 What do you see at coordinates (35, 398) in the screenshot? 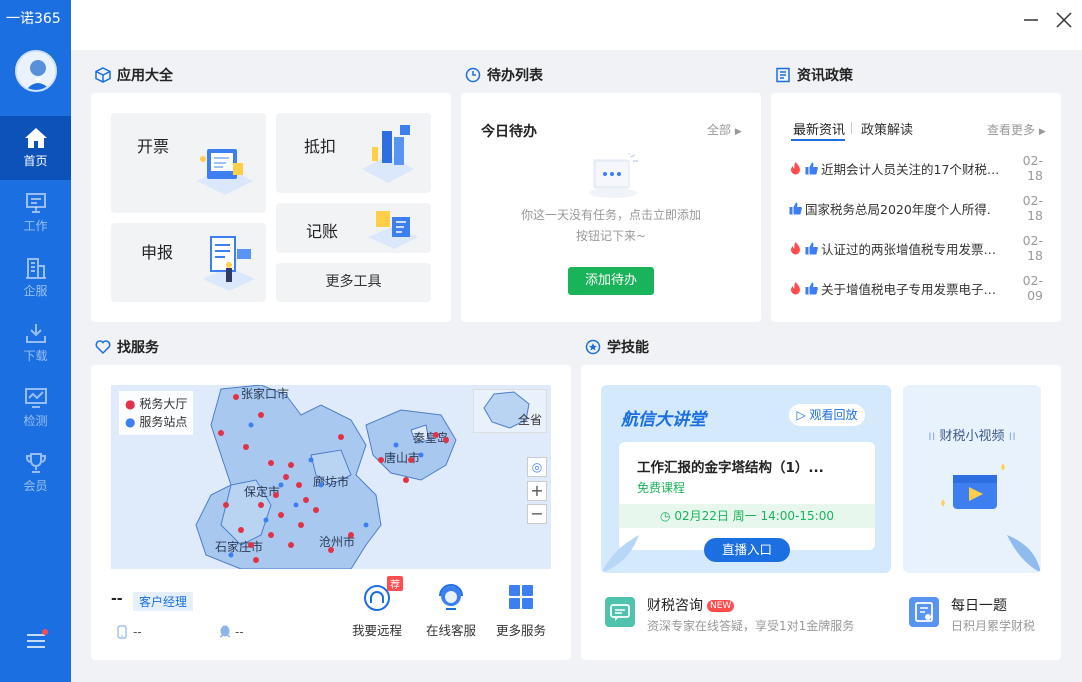
I see `screen-check-icon` at bounding box center [35, 398].